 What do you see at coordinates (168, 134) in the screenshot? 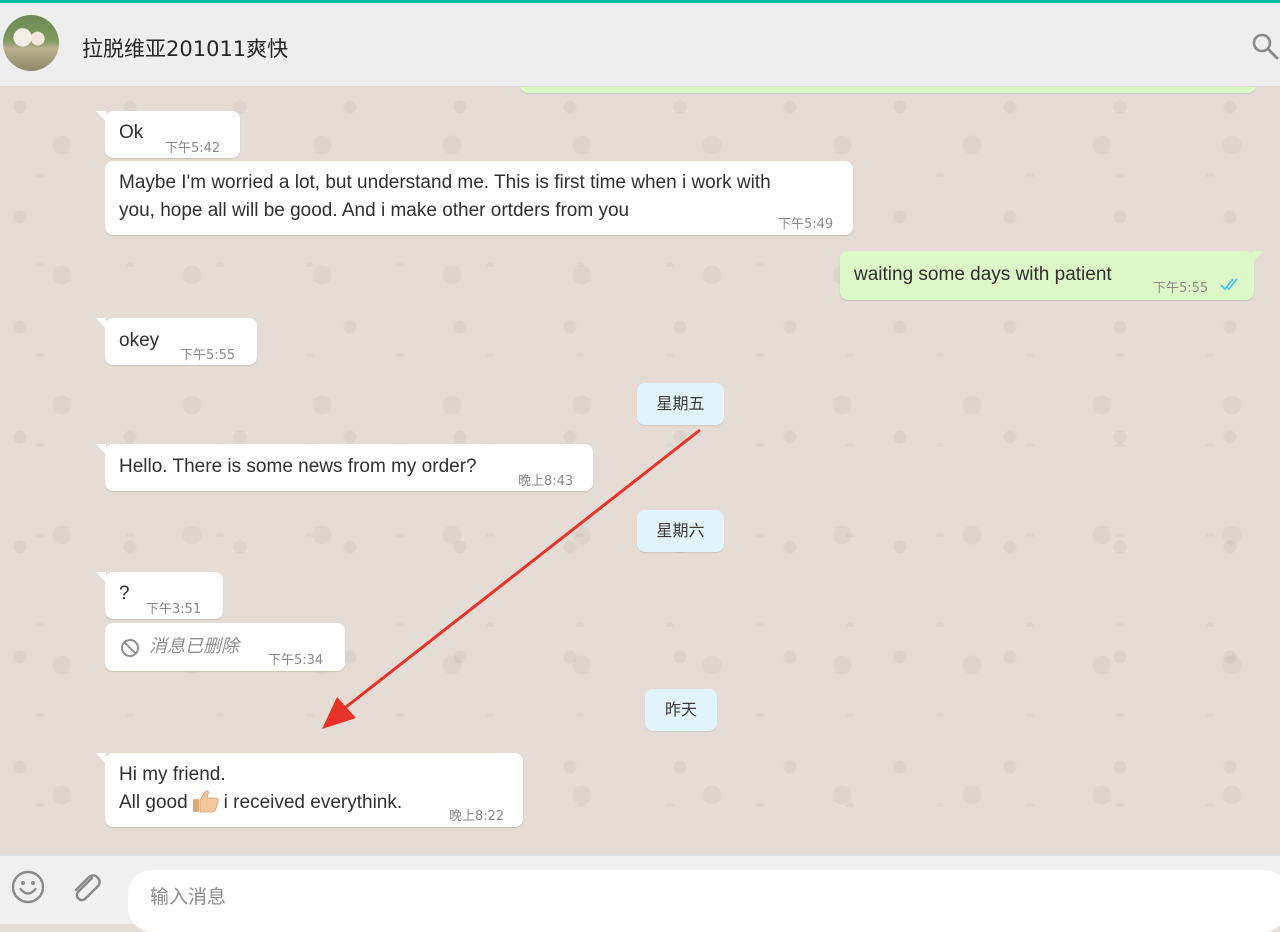
I see `message-bubble: Ok 下午5:42` at bounding box center [168, 134].